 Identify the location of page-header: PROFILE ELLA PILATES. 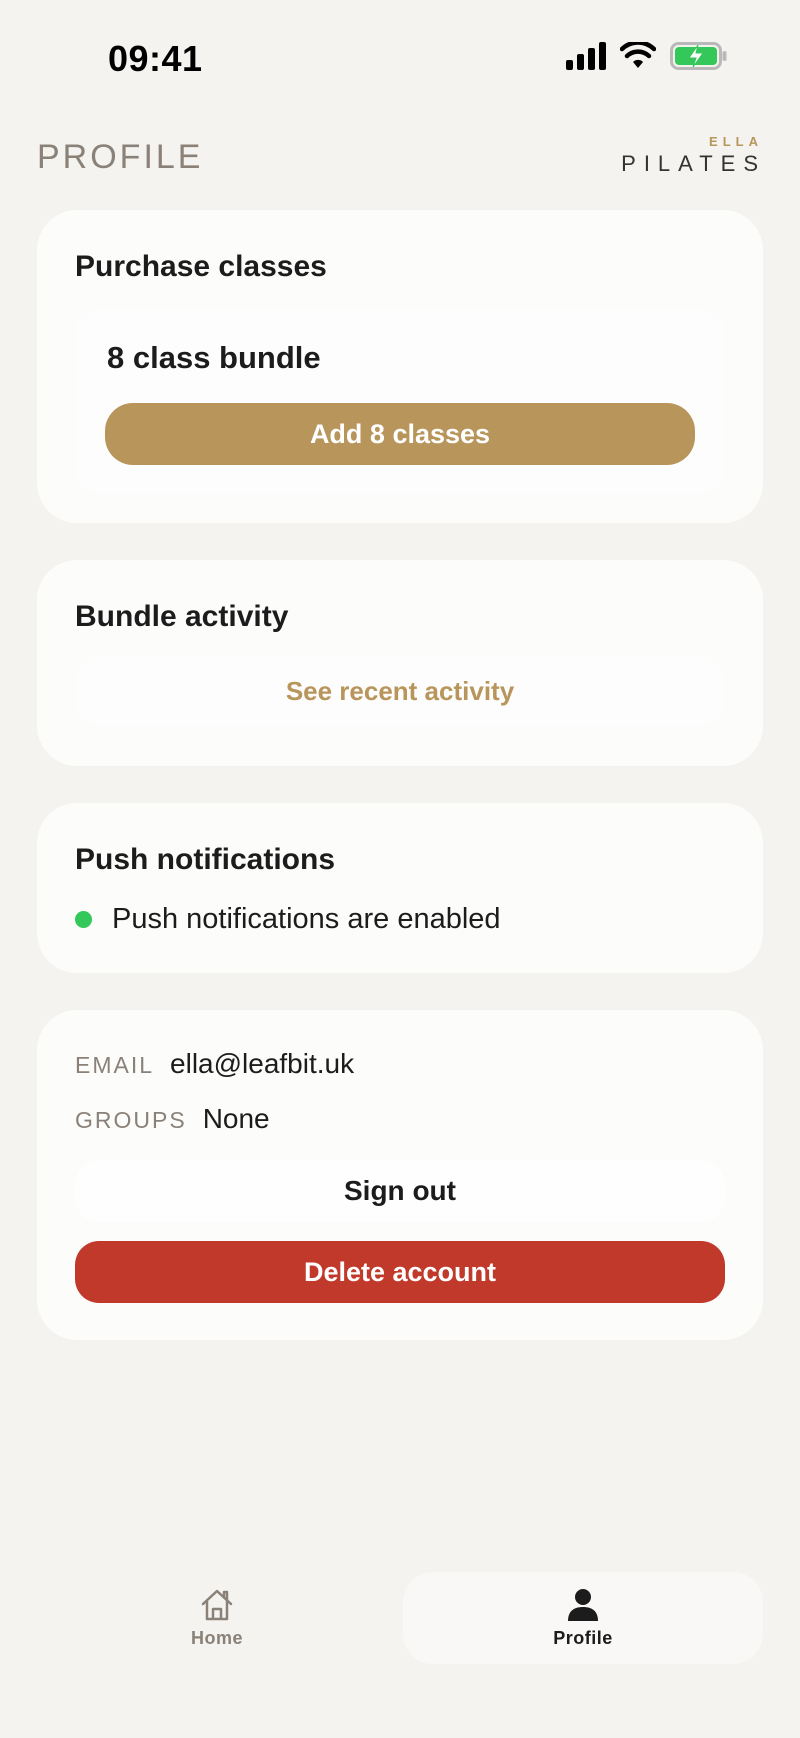
(400, 163).